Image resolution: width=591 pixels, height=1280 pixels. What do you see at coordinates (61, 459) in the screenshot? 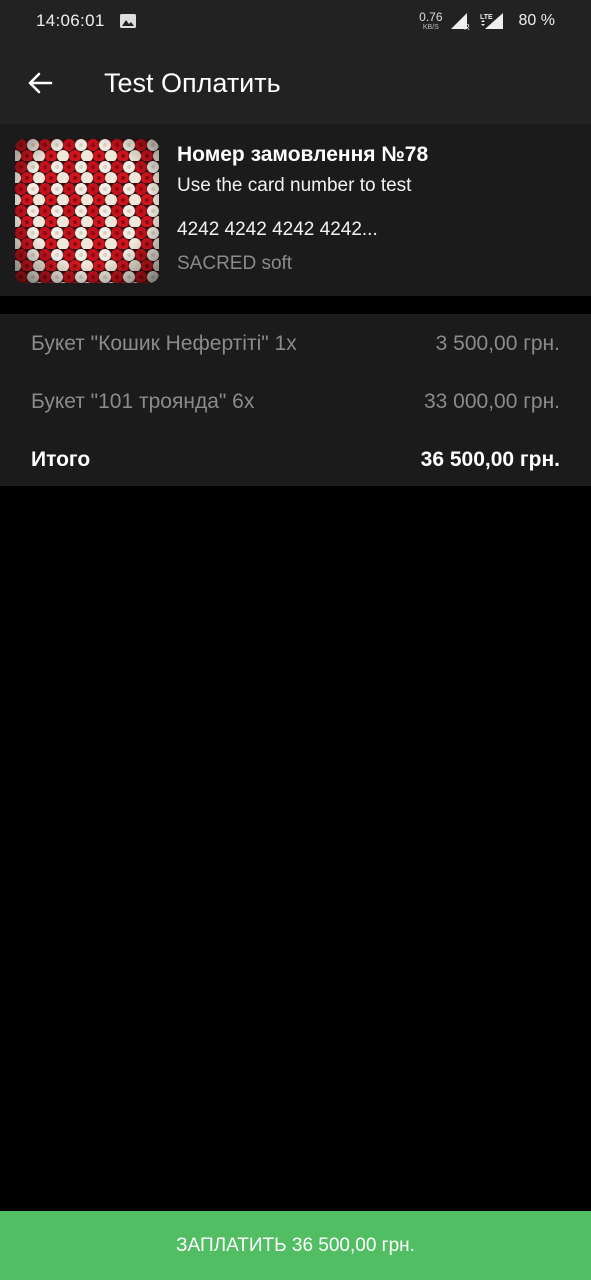
I see `total-label: Итого` at bounding box center [61, 459].